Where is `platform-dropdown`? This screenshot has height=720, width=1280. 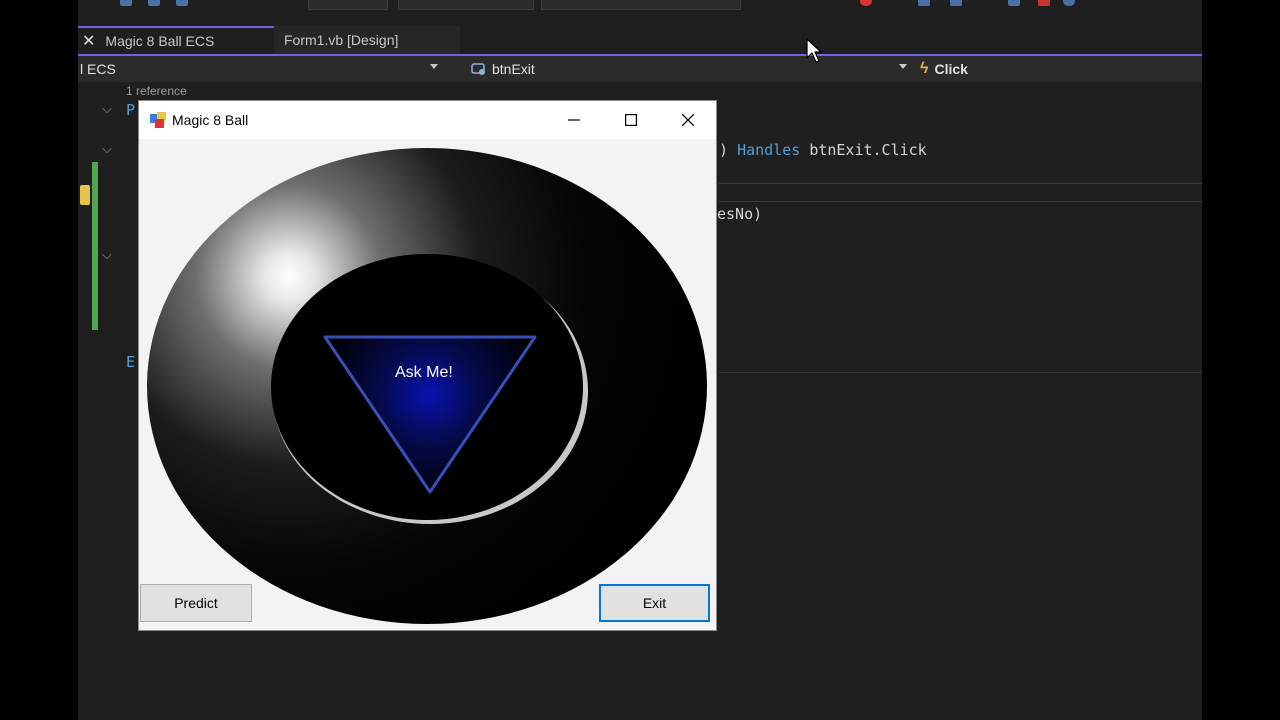 platform-dropdown is located at coordinates (466, 5).